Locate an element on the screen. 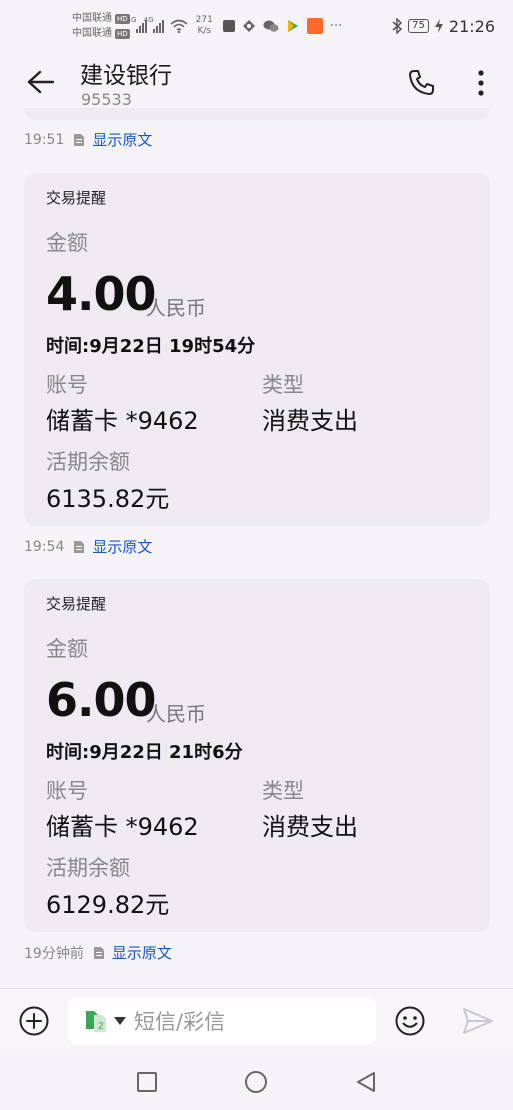 This screenshot has width=513, height=1110. sim-slot-number: 2 is located at coordinates (101, 1026).